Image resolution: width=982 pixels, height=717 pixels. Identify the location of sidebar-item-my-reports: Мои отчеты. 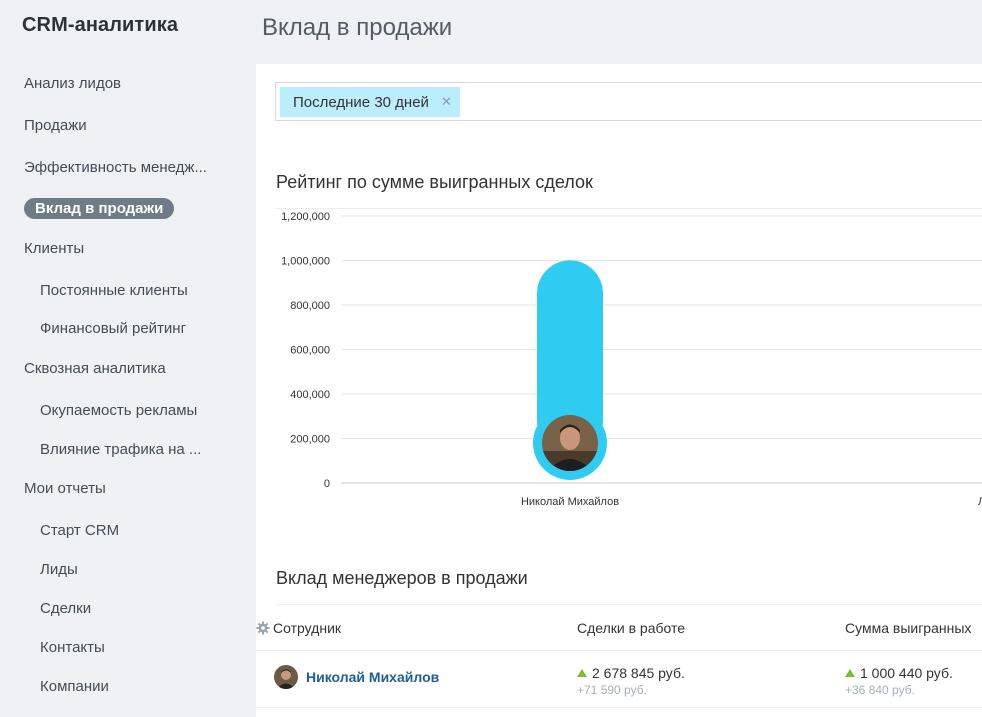
(65, 488).